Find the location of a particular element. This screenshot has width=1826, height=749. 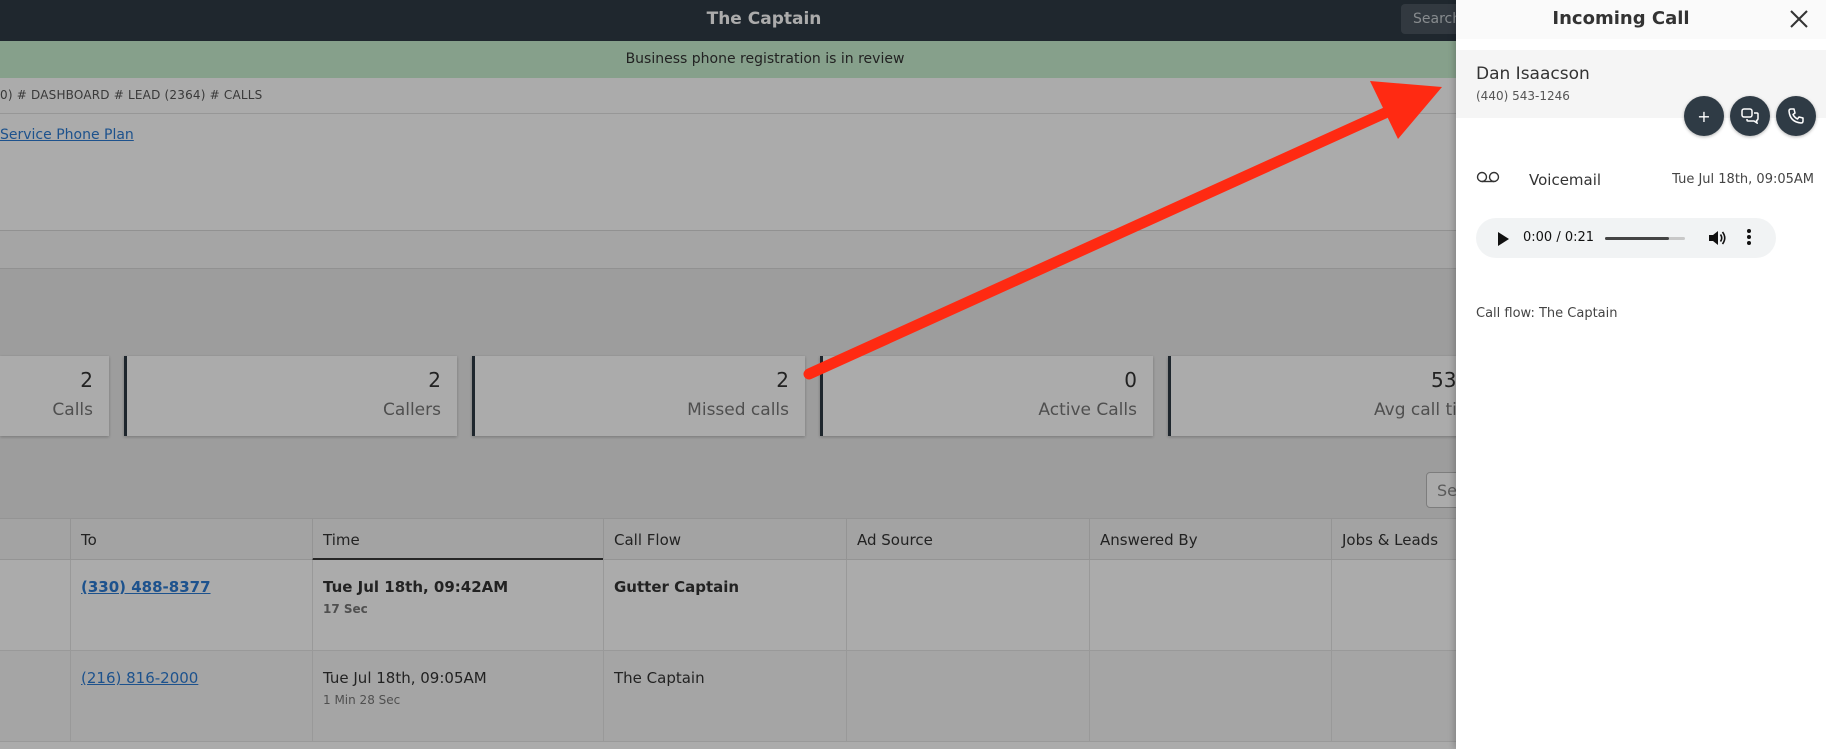

more-options-icon is located at coordinates (1749, 238).